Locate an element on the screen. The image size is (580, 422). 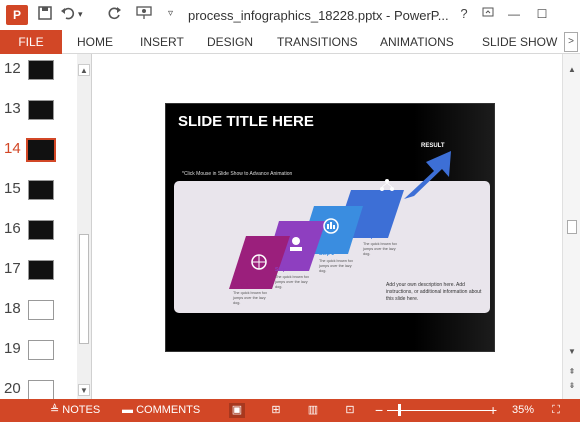
thumbnail-slide-17: 17 is located at coordinates (38, 278).